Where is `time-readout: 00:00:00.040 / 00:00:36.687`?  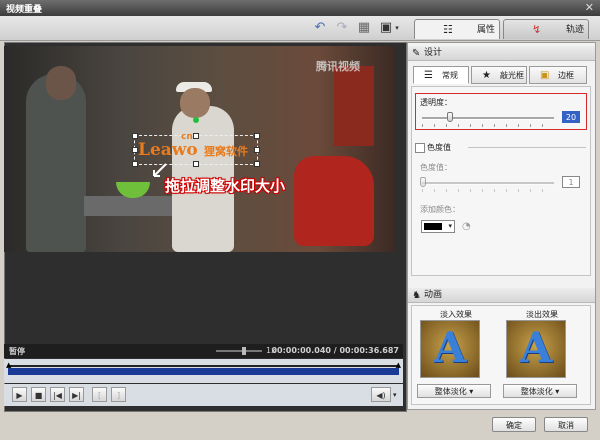 time-readout: 00:00:00.040 / 00:00:36.687 is located at coordinates (335, 350).